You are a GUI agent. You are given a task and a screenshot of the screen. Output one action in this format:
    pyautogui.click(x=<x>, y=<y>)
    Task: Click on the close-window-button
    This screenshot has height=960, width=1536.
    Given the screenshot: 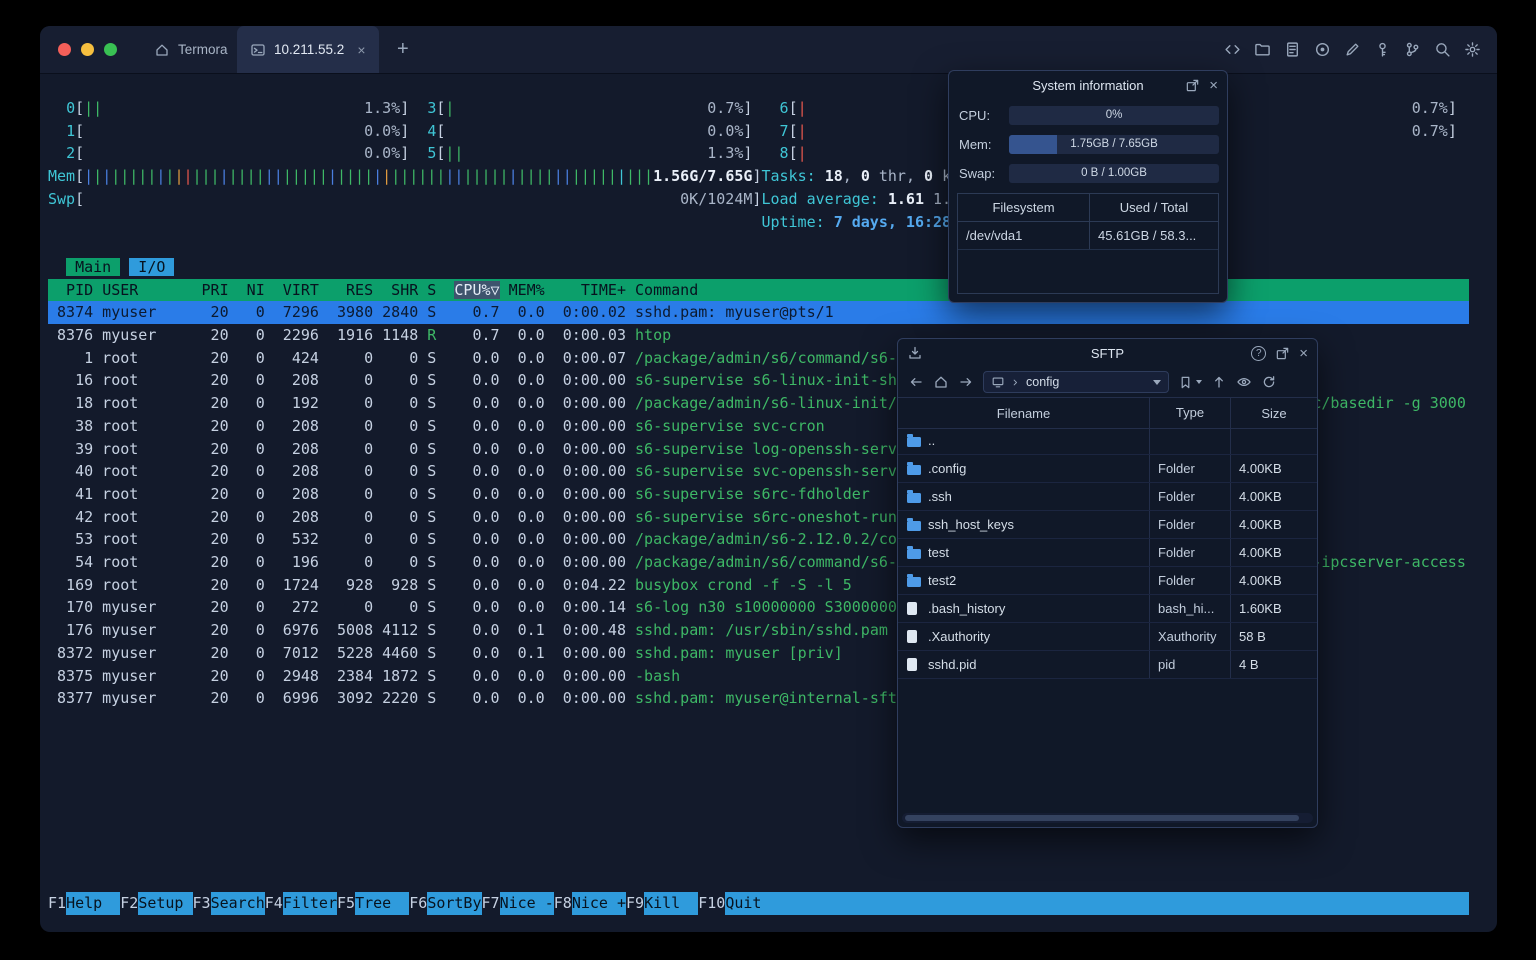 What is the action you would take?
    pyautogui.click(x=64, y=49)
    